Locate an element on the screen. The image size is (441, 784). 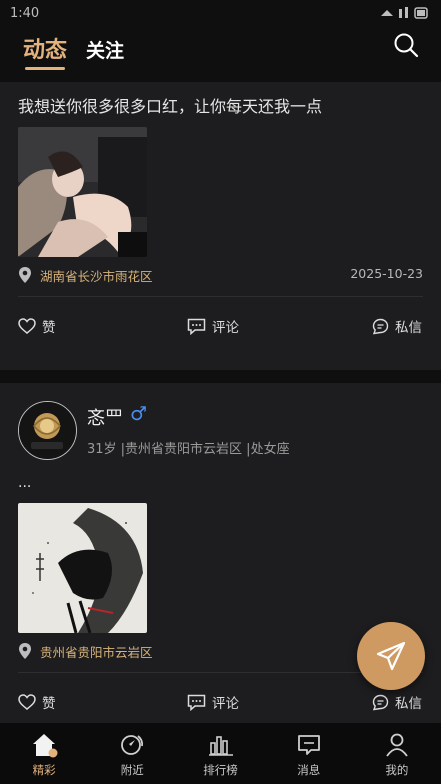
user-meta: 31岁 |贵州省贵阳市云岩区 |处女座 is located at coordinates (188, 449).